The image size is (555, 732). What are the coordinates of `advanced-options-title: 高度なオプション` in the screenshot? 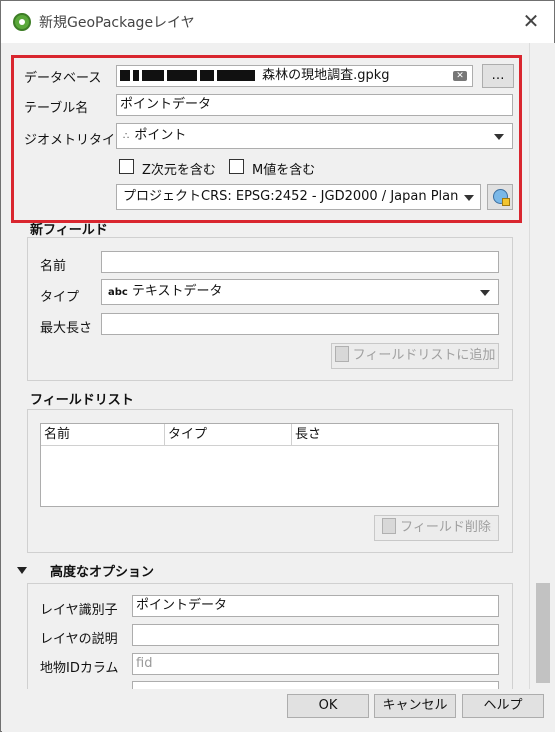 It's located at (102, 570).